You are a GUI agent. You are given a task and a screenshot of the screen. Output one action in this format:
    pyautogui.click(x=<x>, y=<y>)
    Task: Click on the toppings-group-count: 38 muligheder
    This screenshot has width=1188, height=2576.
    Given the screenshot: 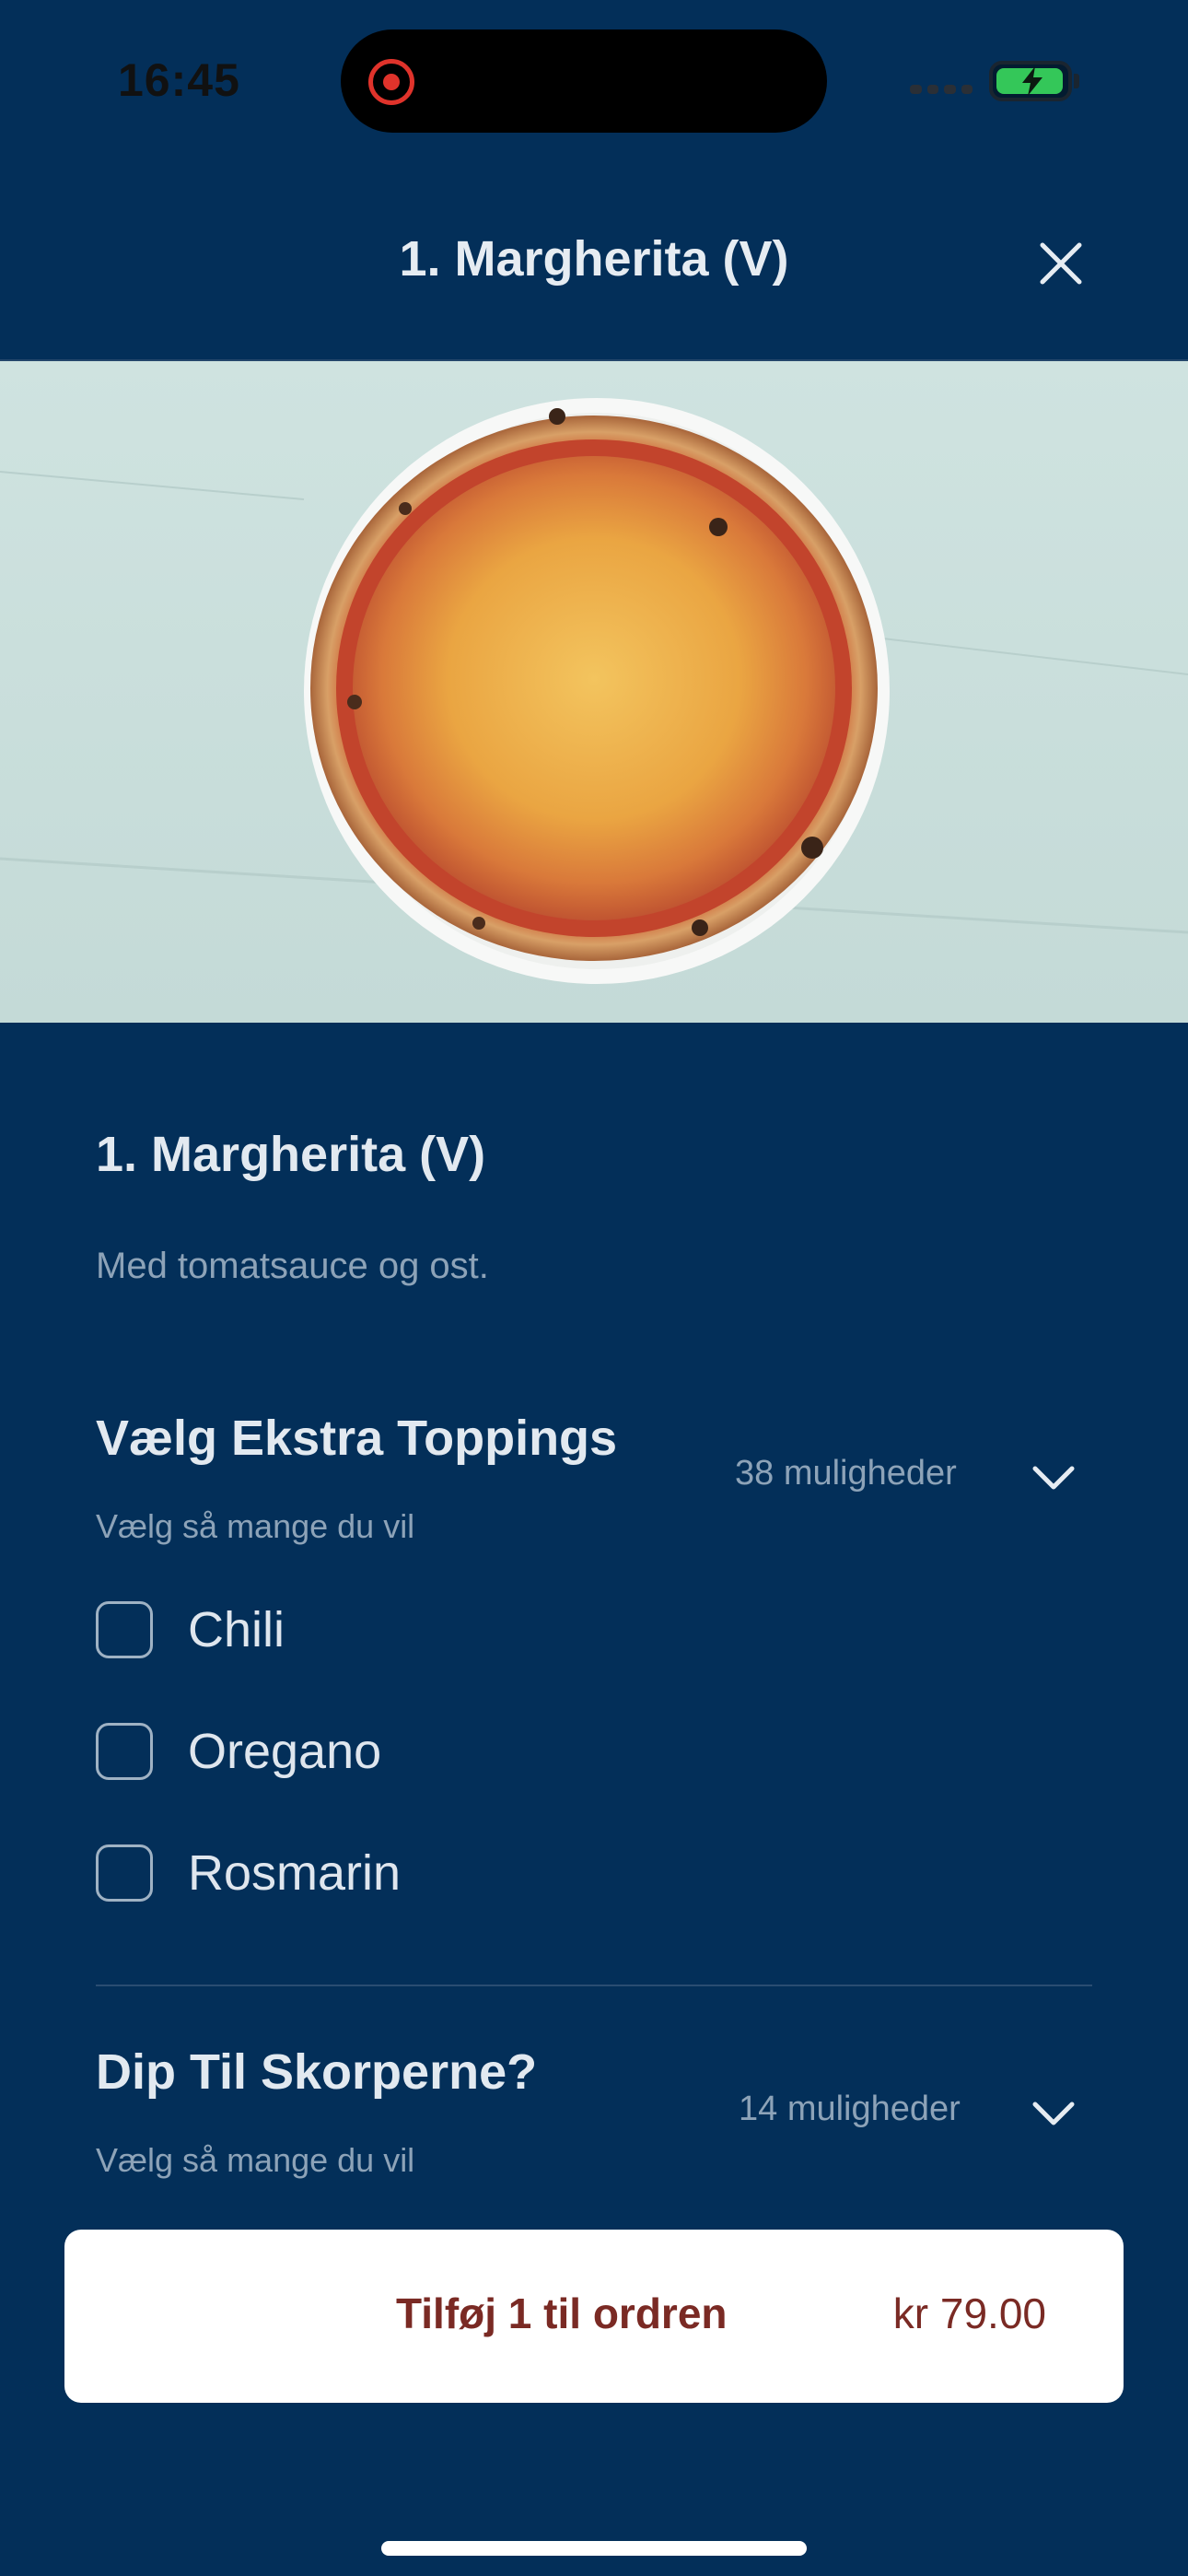 What is the action you would take?
    pyautogui.click(x=846, y=1473)
    